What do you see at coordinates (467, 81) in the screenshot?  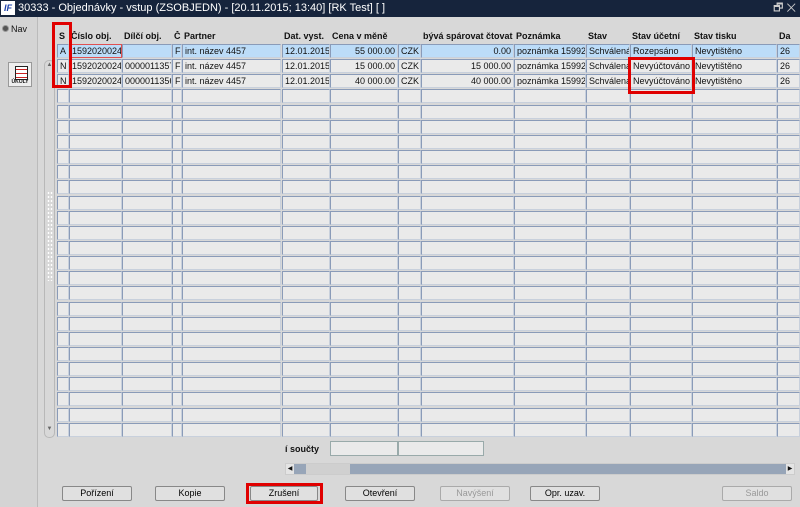 I see `table-cell: 40 000.00` at bounding box center [467, 81].